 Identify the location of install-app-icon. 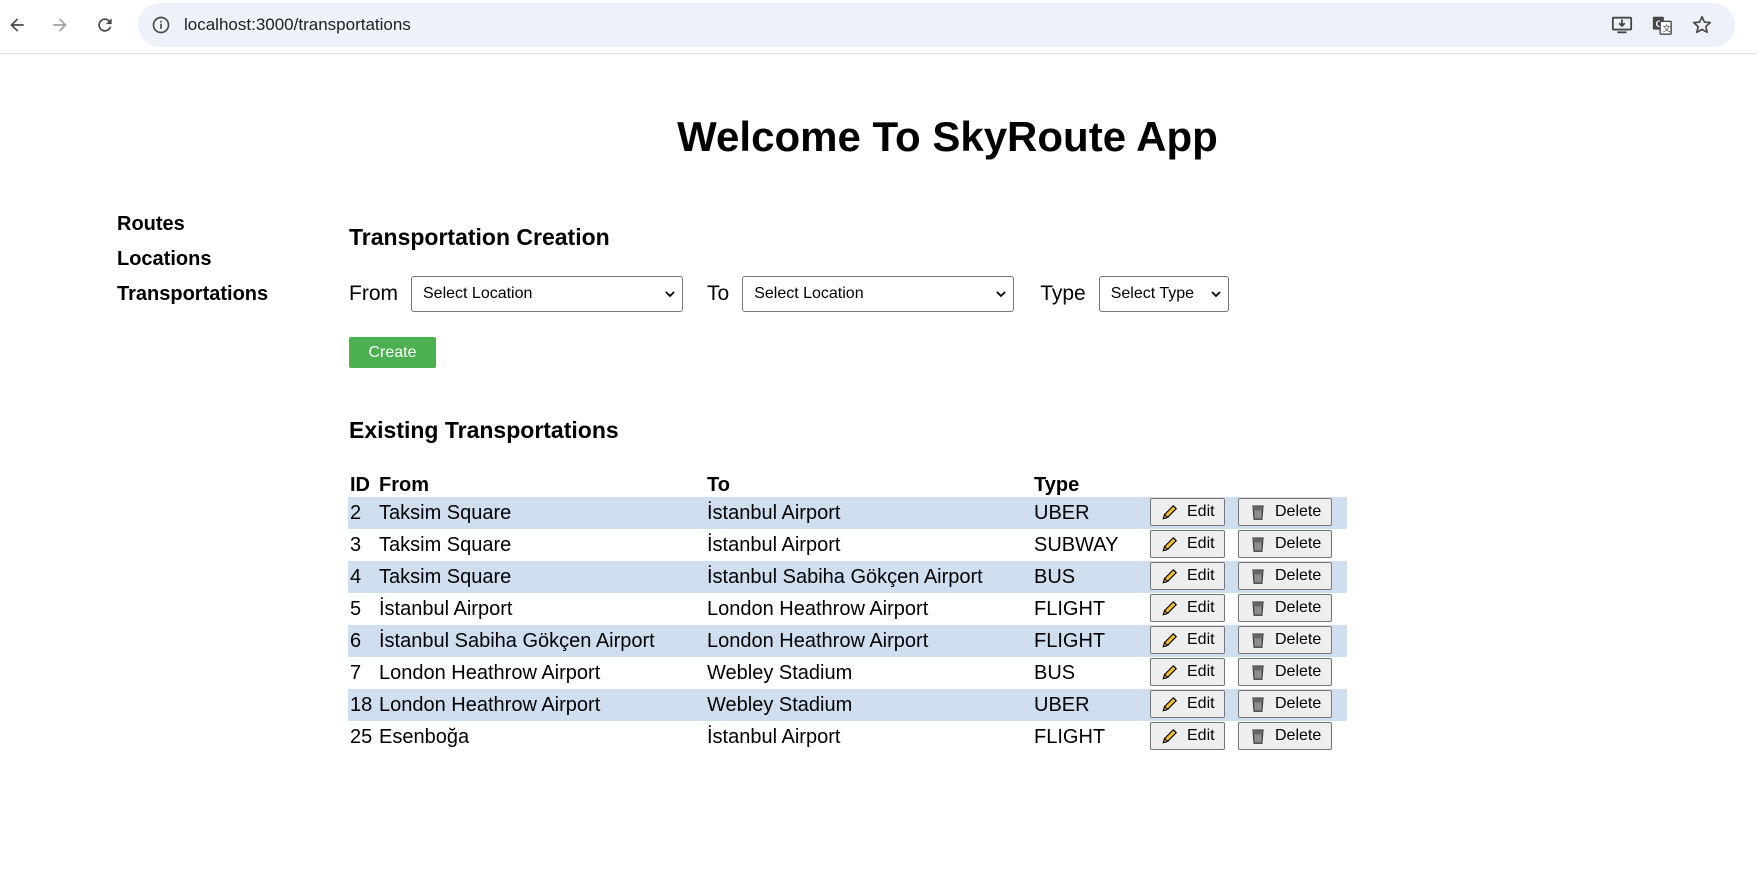
(1622, 25).